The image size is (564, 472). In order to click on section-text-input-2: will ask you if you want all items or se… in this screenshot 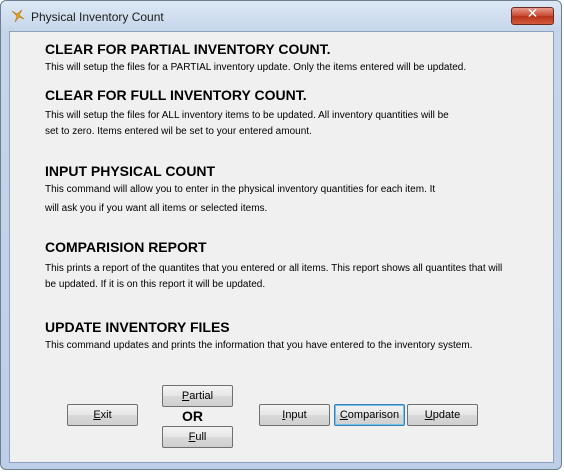, I will do `click(156, 208)`.